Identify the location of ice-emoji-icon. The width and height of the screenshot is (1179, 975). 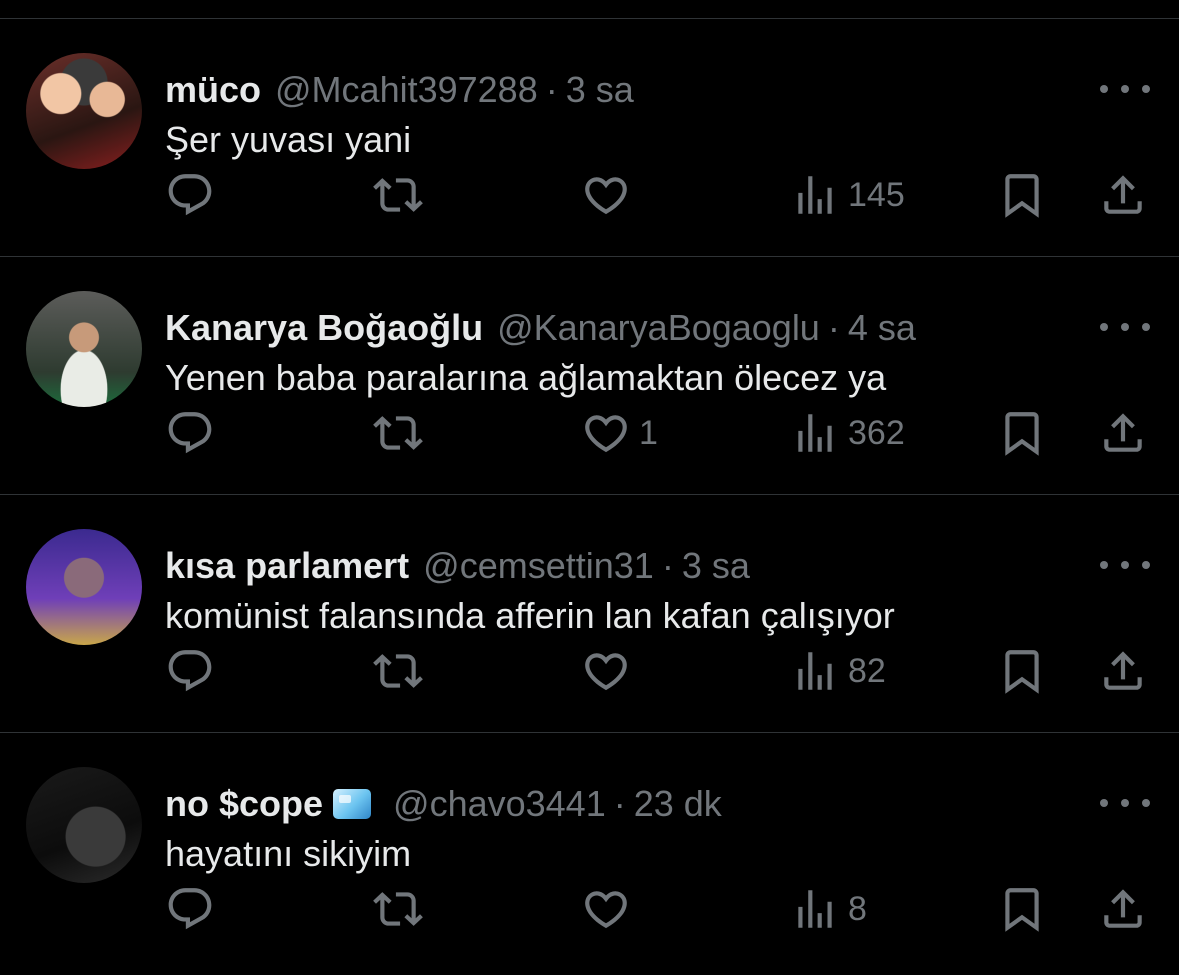
(352, 804).